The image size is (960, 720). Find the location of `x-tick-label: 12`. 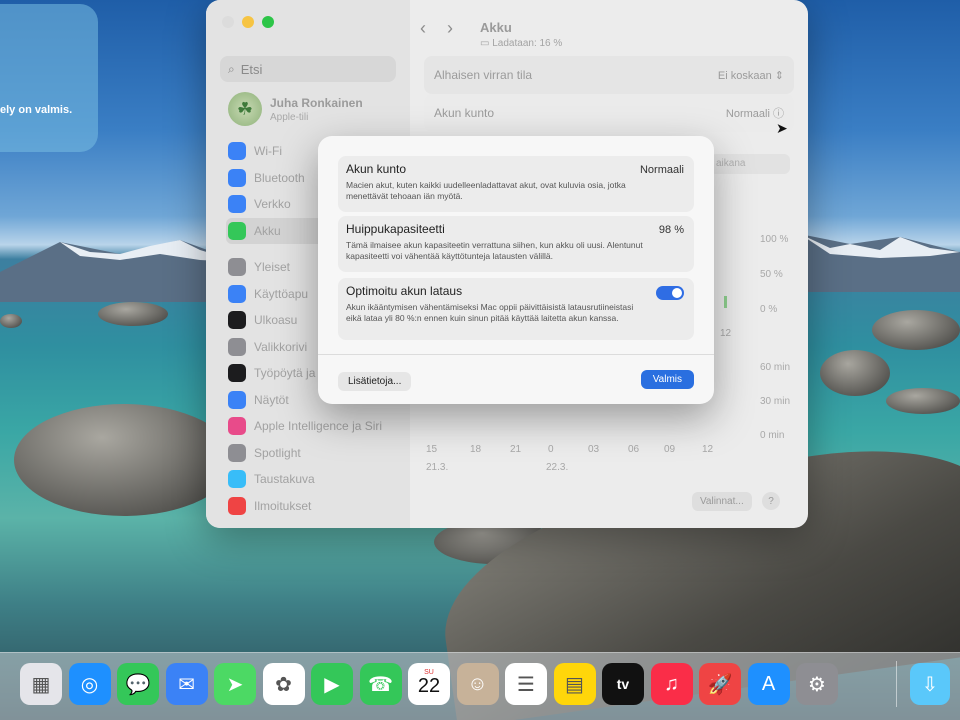

x-tick-label: 12 is located at coordinates (726, 333).